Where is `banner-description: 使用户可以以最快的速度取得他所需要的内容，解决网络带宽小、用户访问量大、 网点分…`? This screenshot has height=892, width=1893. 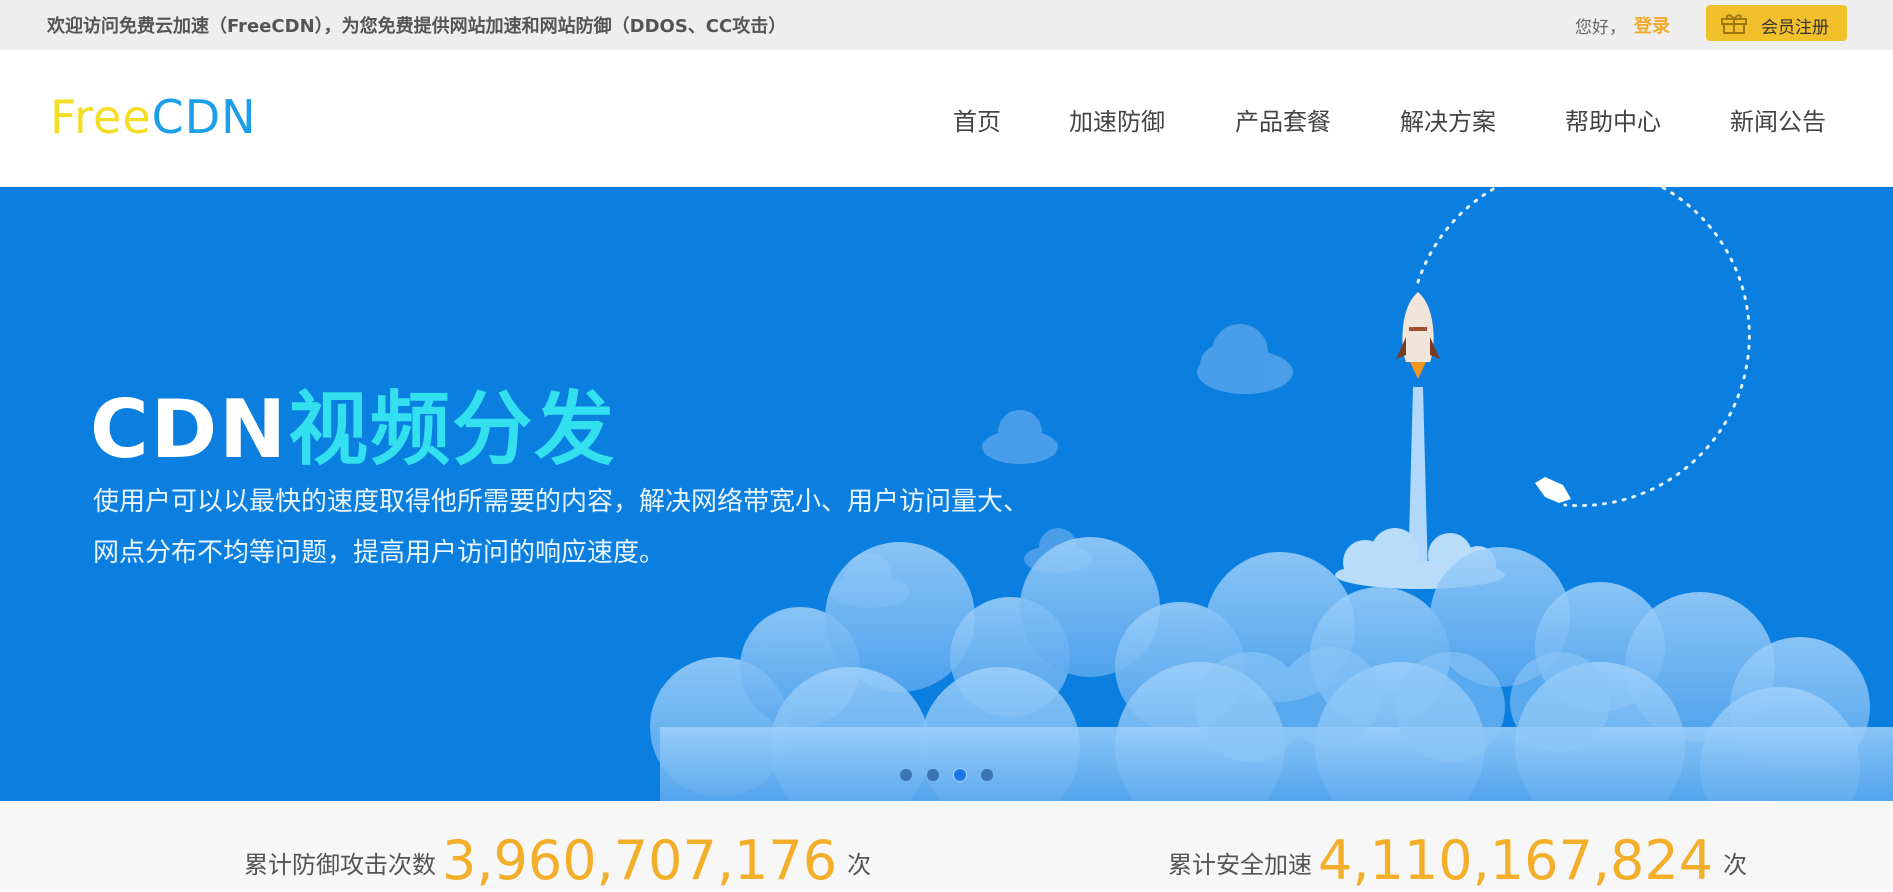
banner-description: 使用户可以以最快的速度取得他所需要的内容，解决网络带宽小、用户访问量大、 网点分… is located at coordinates (618, 528).